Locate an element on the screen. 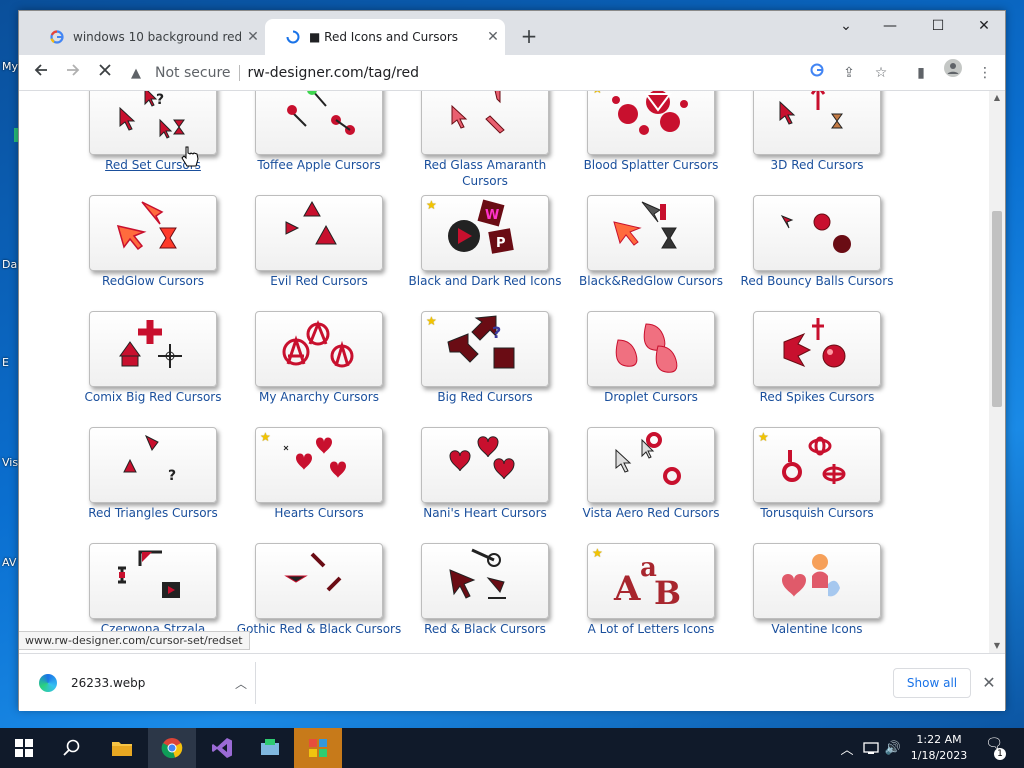  cursor-set-link: Black&RedGlow Cursors is located at coordinates (651, 281).